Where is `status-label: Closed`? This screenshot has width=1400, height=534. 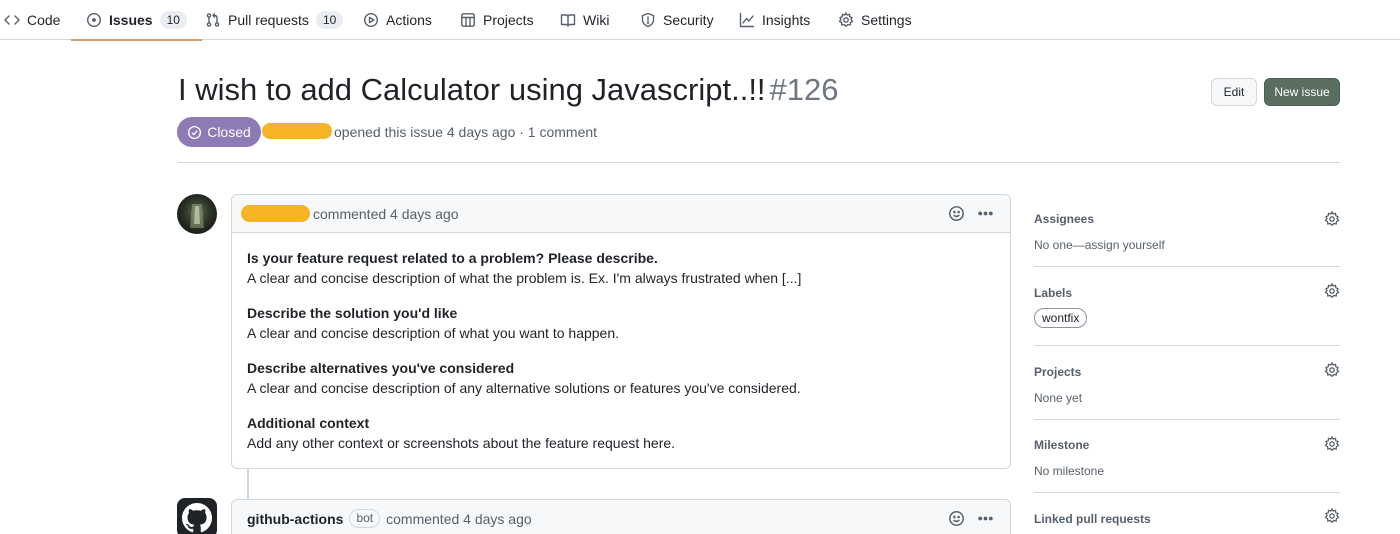
status-label: Closed is located at coordinates (229, 132).